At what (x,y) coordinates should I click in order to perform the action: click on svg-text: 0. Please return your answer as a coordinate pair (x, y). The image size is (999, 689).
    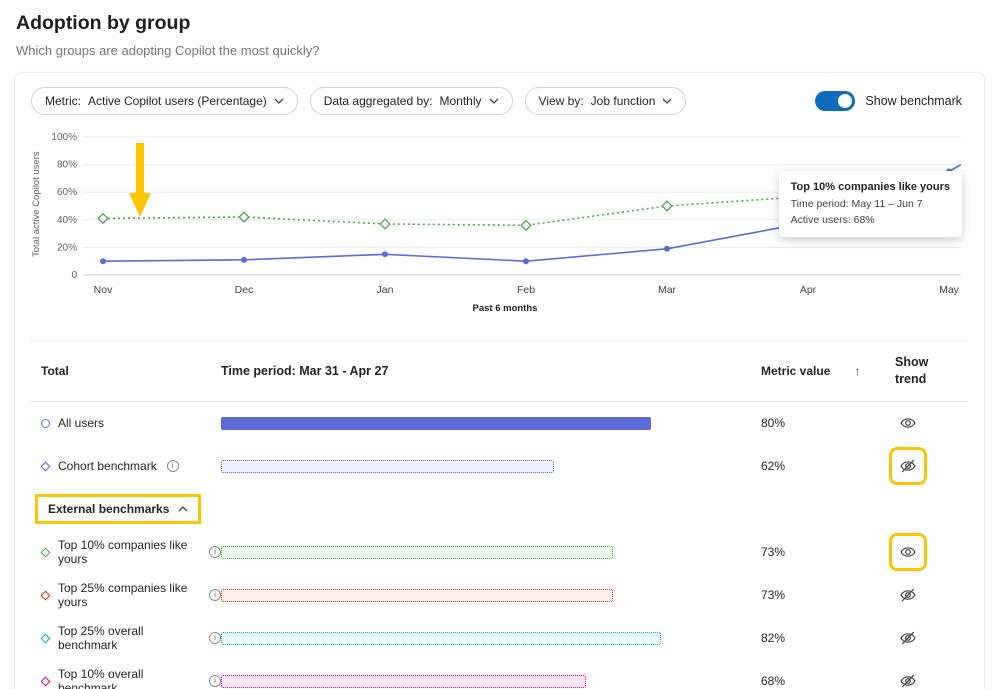
    Looking at the image, I should click on (74, 275).